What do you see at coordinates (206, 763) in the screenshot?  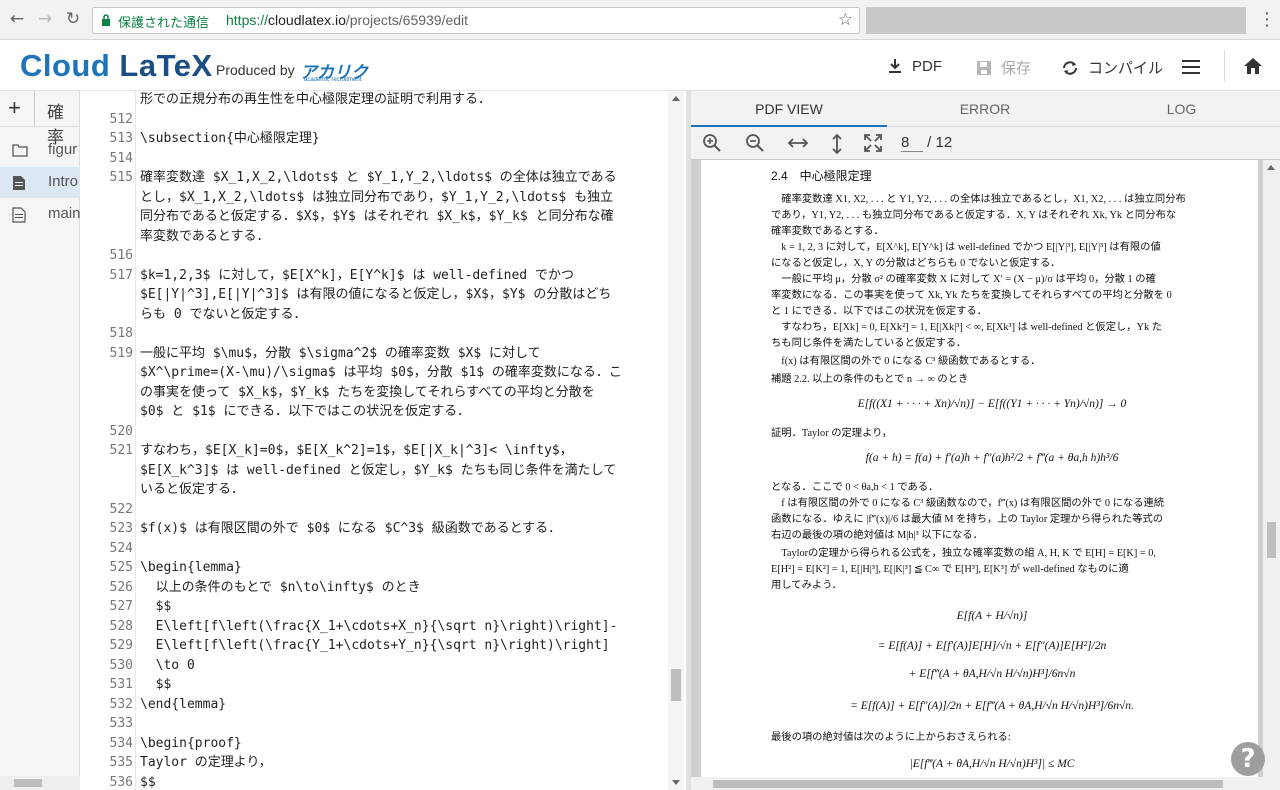 I see `line-text: Taylor の定理より，` at bounding box center [206, 763].